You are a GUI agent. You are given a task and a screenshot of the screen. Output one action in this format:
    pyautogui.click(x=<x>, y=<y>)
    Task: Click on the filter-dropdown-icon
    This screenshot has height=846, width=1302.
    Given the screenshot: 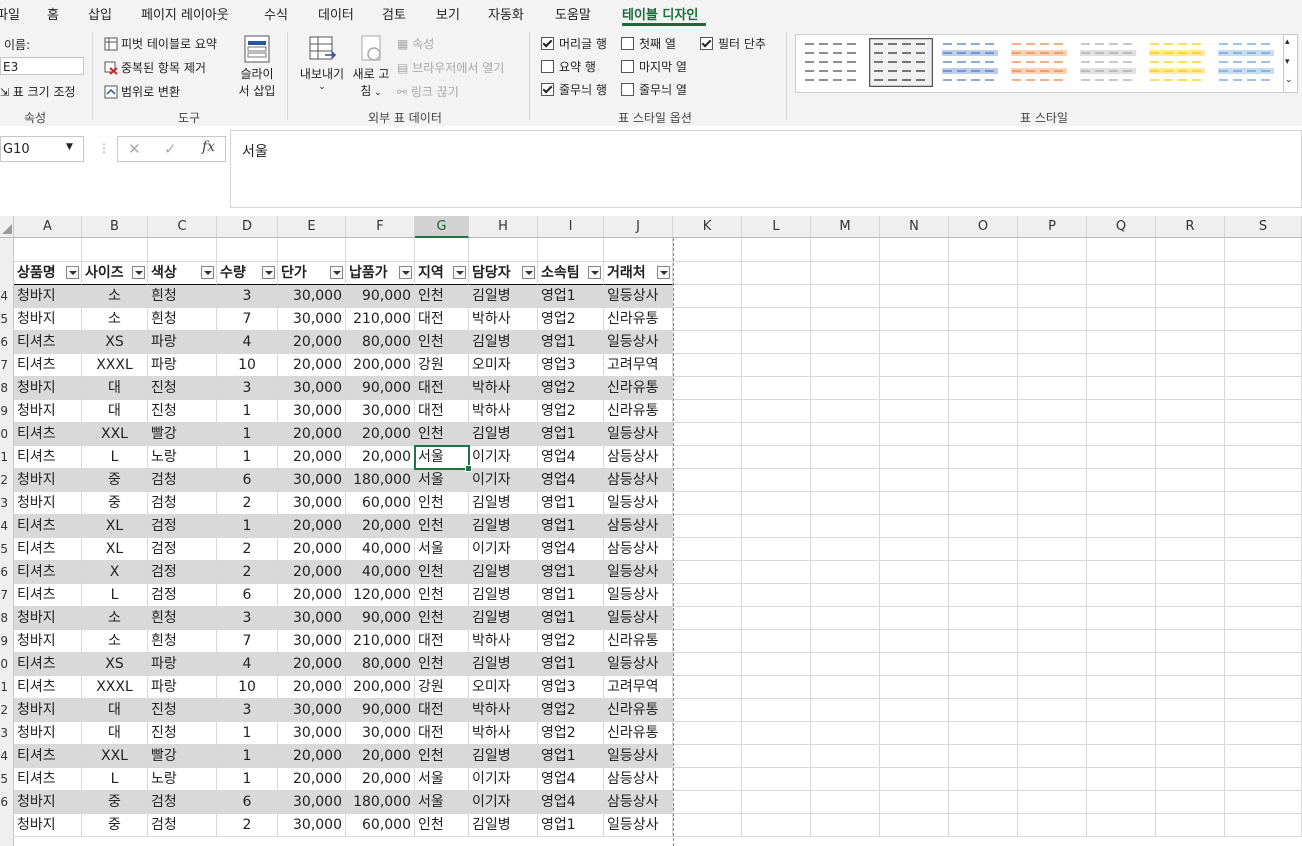 What is the action you would take?
    pyautogui.click(x=459, y=272)
    